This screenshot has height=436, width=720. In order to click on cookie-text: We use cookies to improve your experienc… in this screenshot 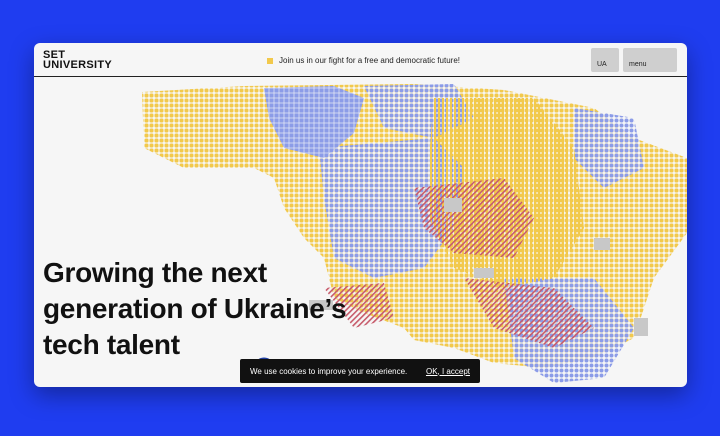, I will do `click(329, 371)`.